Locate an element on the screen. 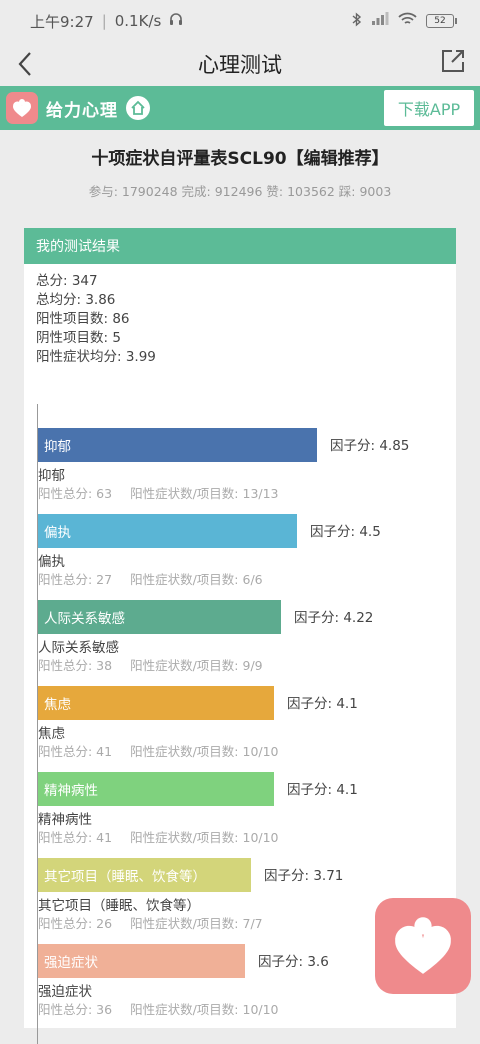 Image resolution: width=480 pixels, height=1044 pixels. positive-average: 阳性症状均分: 3.99 is located at coordinates (96, 357).